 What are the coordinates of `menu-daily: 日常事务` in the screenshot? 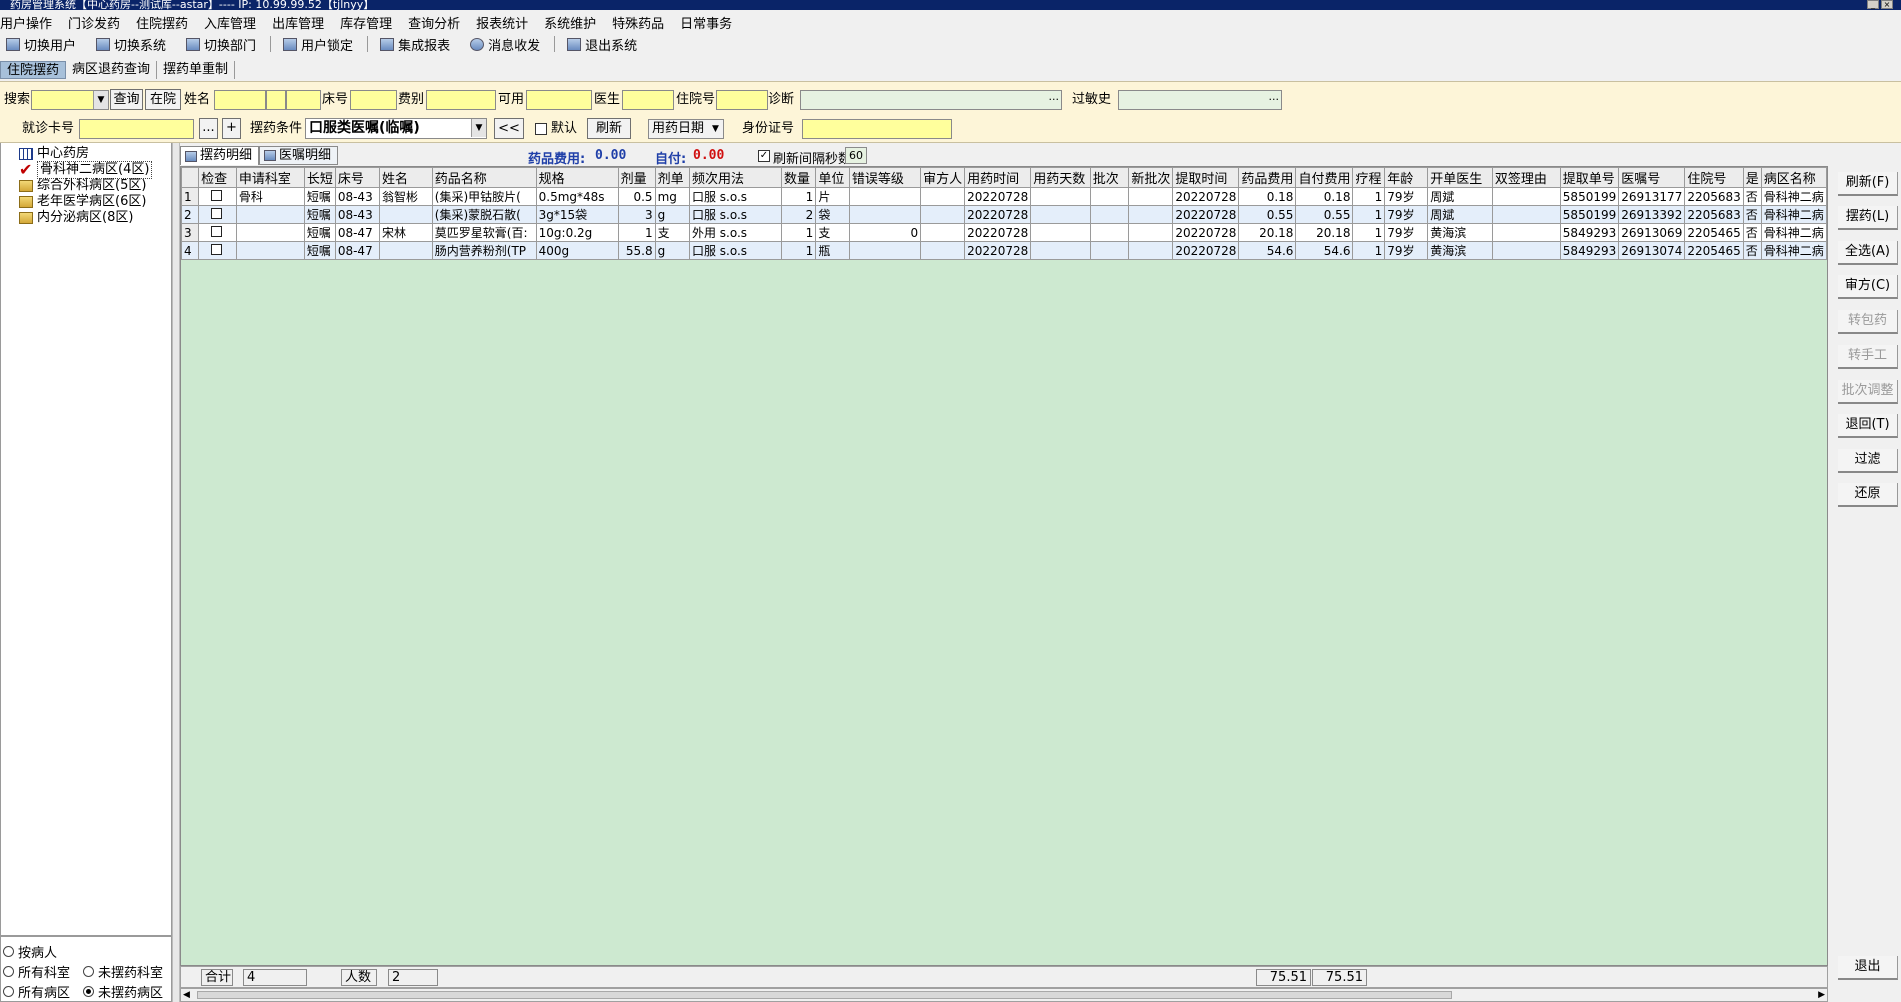 It's located at (710, 22).